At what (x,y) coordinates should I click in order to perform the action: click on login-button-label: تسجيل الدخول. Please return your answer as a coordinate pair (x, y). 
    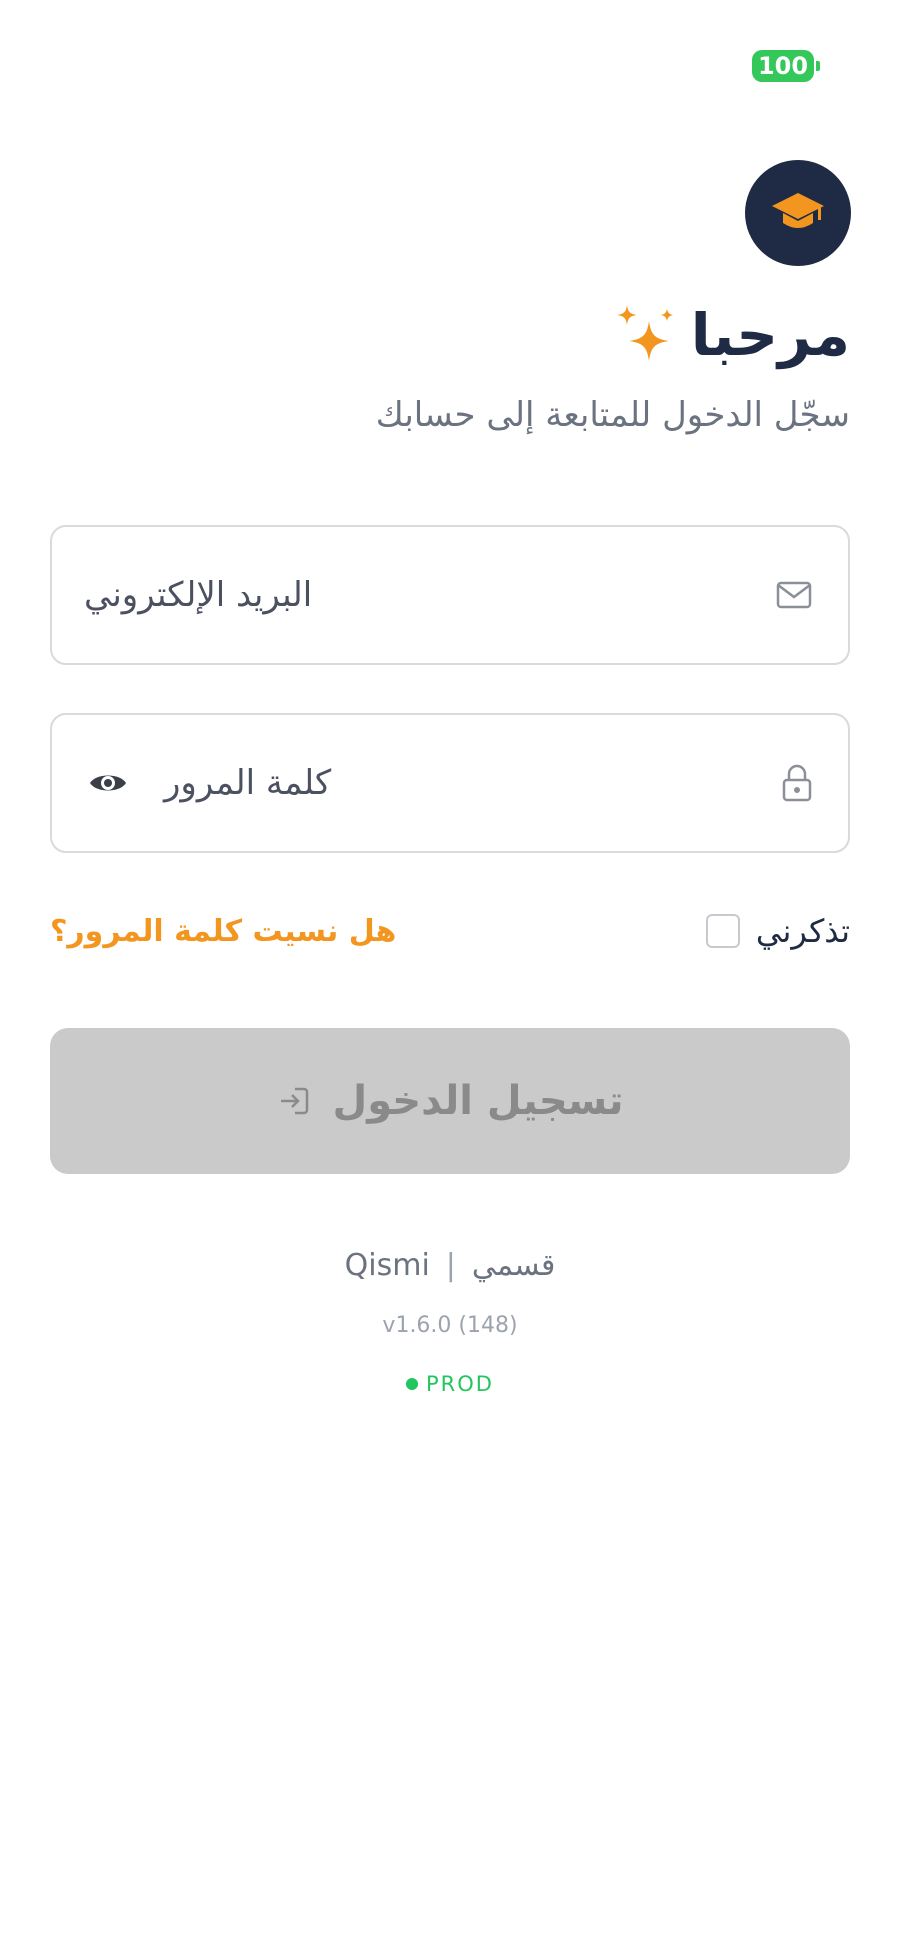
    Looking at the image, I should click on (478, 1101).